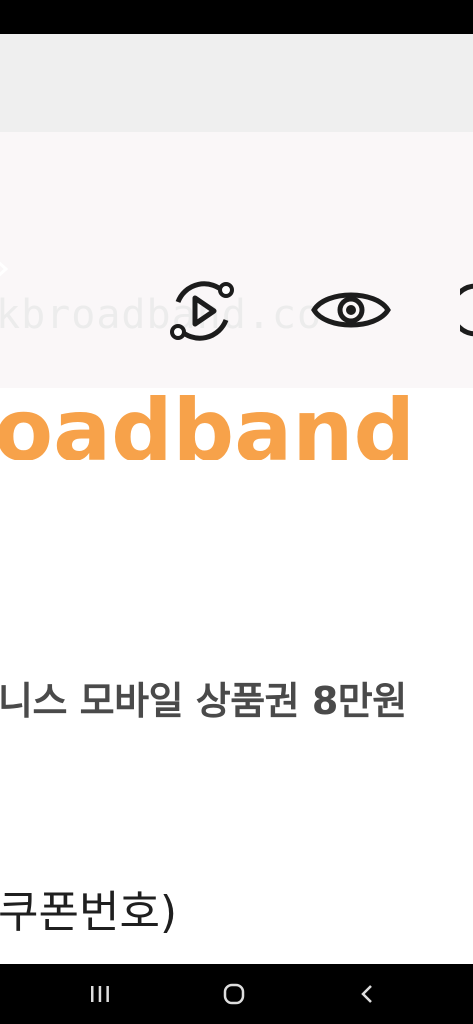  I want to click on home-icon, so click(234, 994).